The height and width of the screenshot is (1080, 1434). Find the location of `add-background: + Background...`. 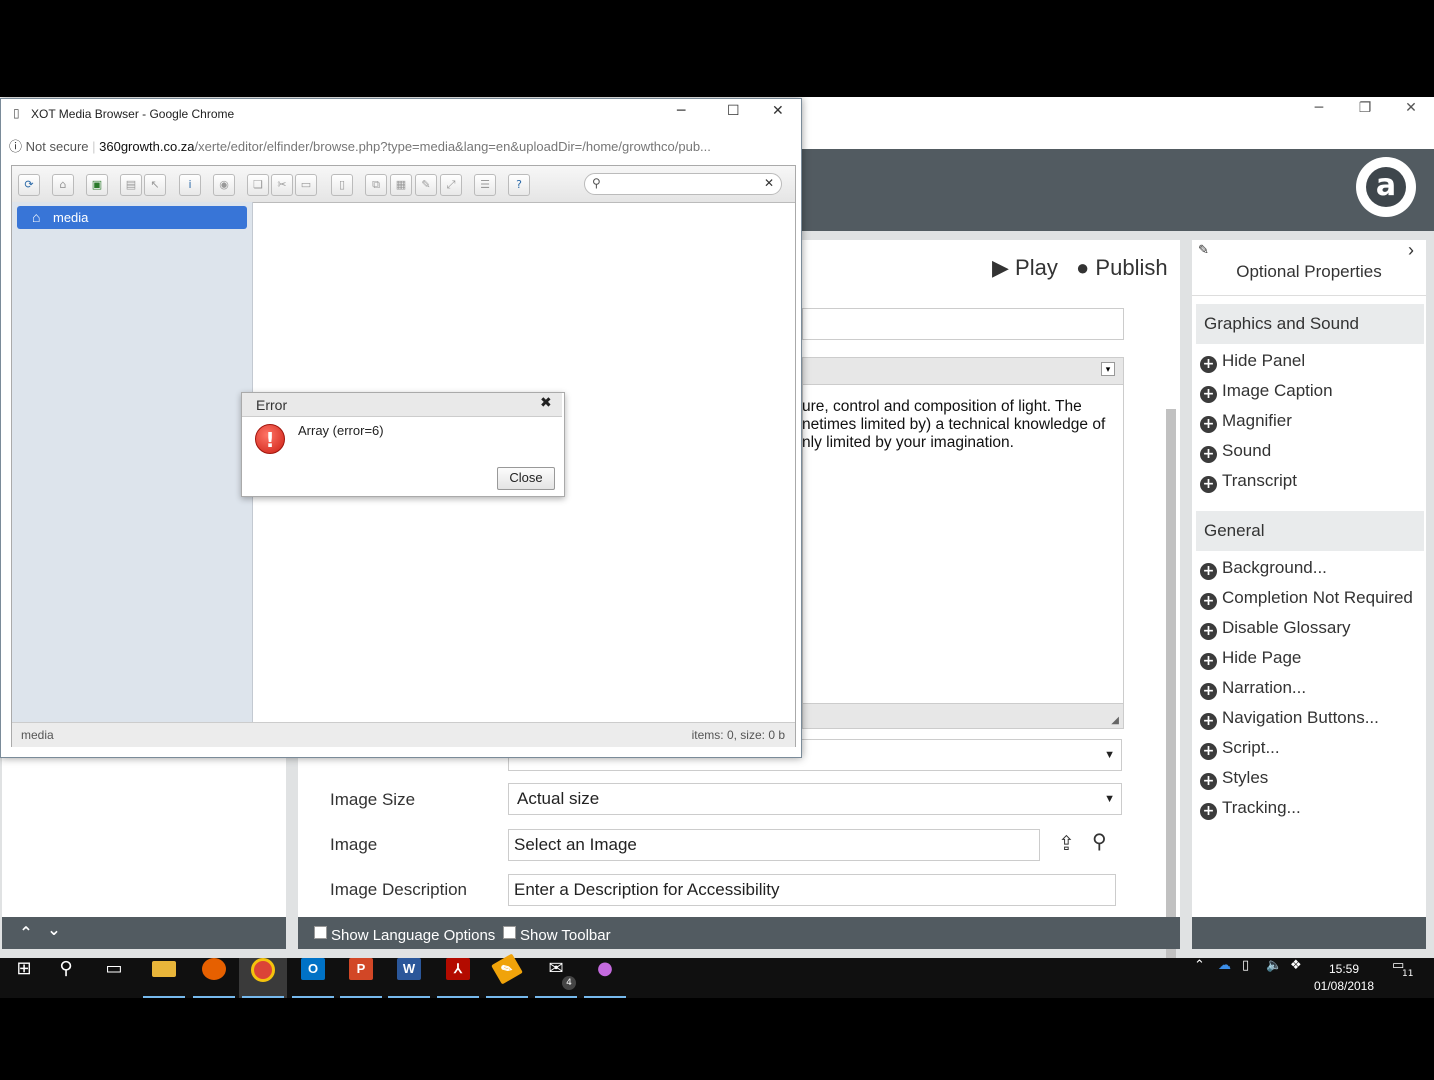

add-background: + Background... is located at coordinates (1263, 569).